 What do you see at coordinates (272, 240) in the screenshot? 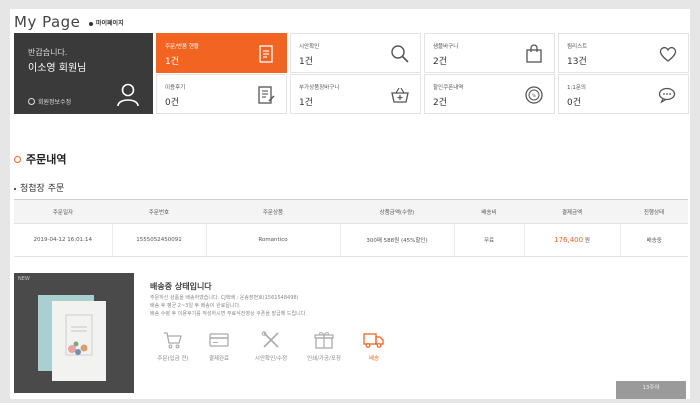
I see `order-product: Romantico` at bounding box center [272, 240].